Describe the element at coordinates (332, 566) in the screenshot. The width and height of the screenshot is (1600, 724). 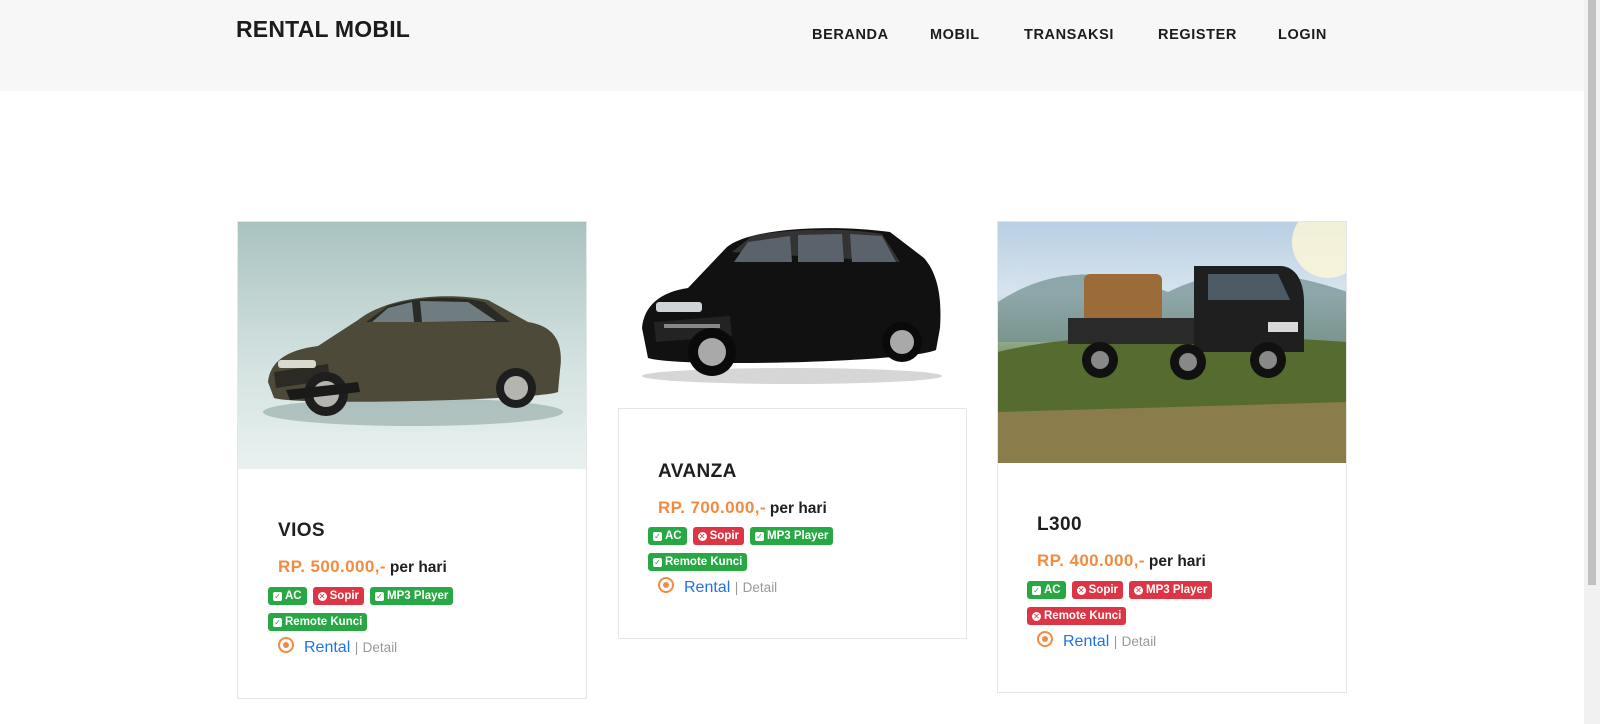
I see `price: RP. 500.000,-` at that location.